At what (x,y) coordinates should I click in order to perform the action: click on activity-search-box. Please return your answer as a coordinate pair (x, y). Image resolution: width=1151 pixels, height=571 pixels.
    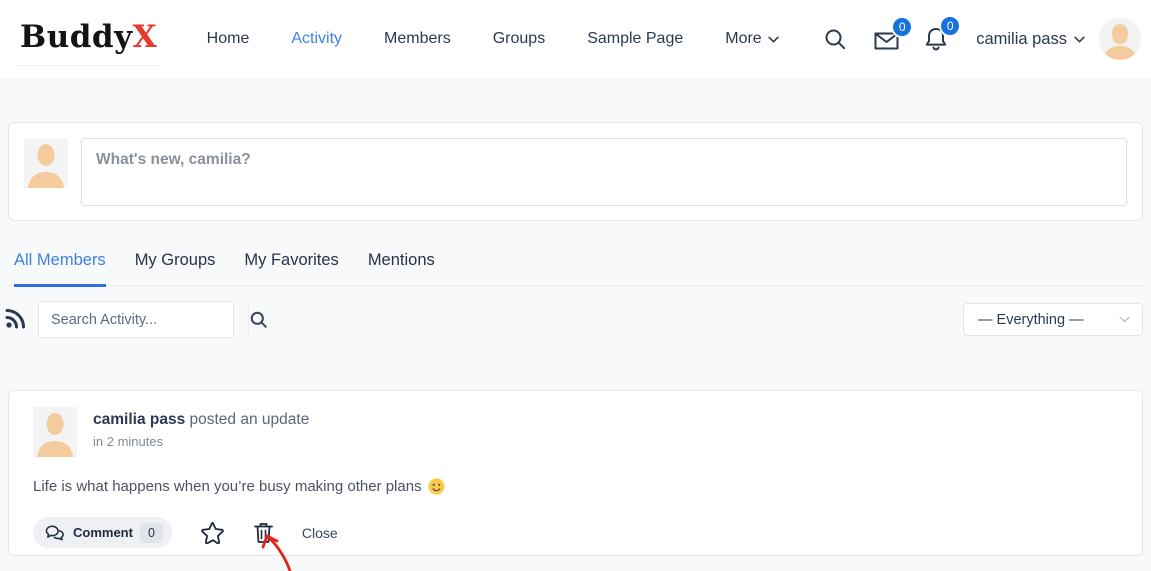
    Looking at the image, I should click on (152, 319).